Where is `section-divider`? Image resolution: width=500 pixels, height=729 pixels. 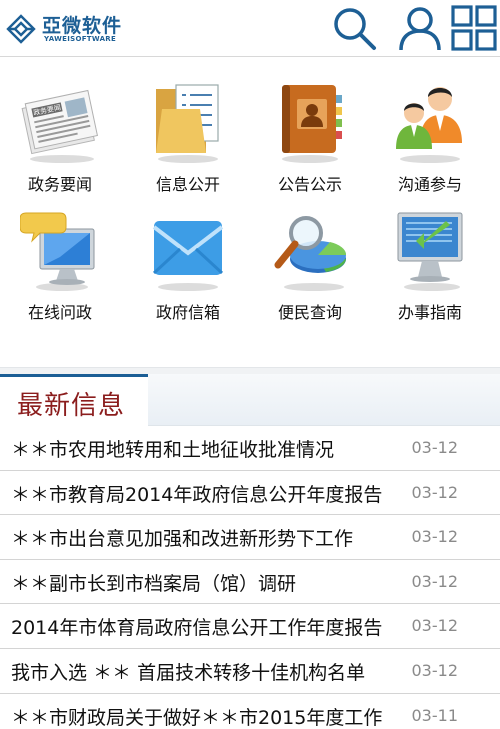 section-divider is located at coordinates (250, 370).